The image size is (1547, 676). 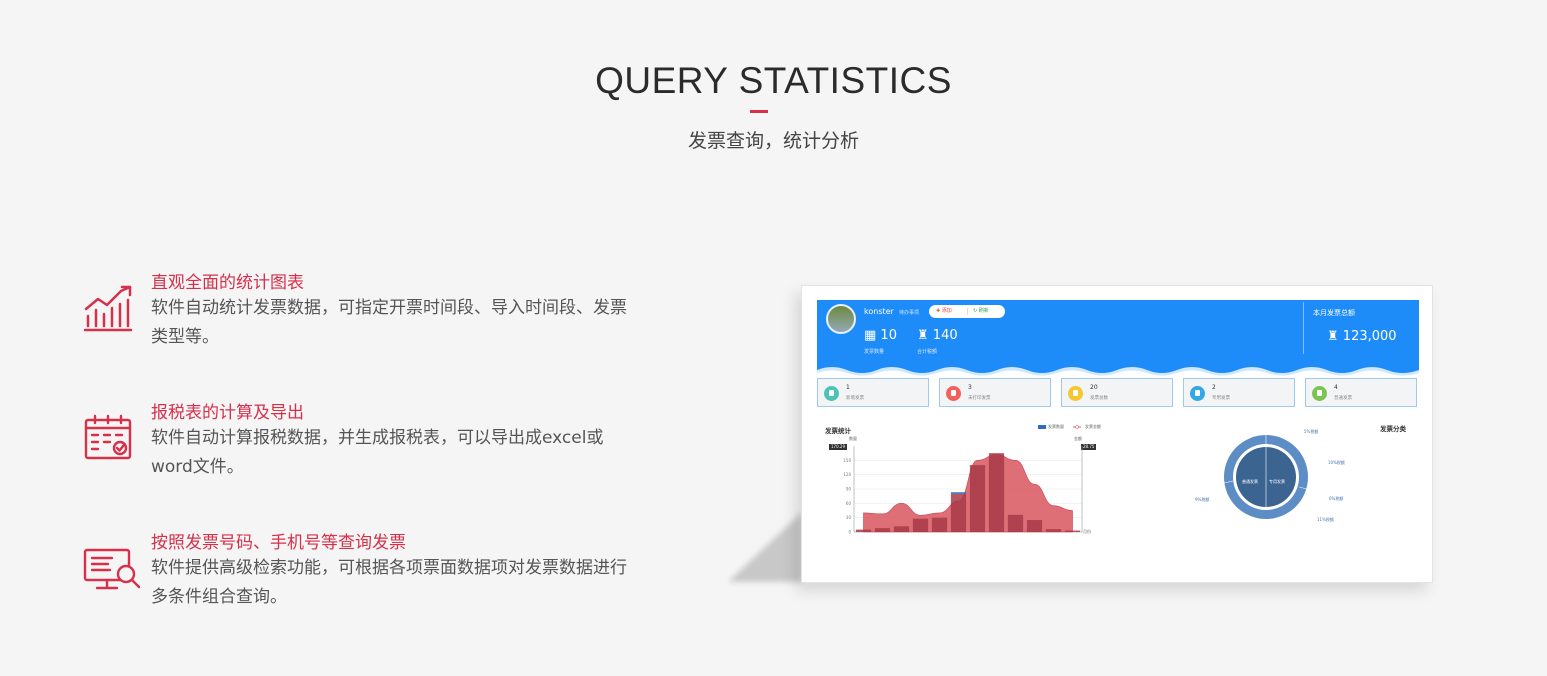 I want to click on card-shadow, so click(x=765, y=547).